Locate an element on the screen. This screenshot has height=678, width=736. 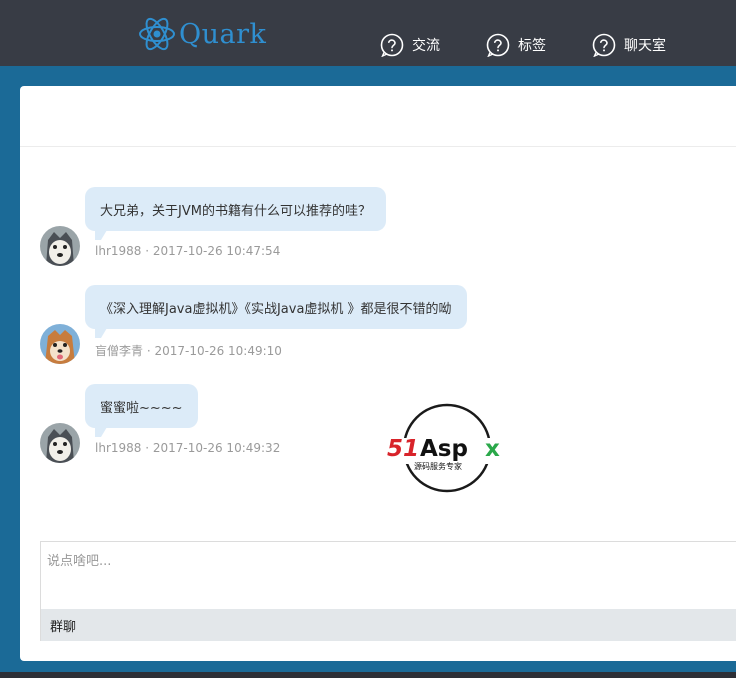
nav-label: 聊天室 is located at coordinates (645, 46).